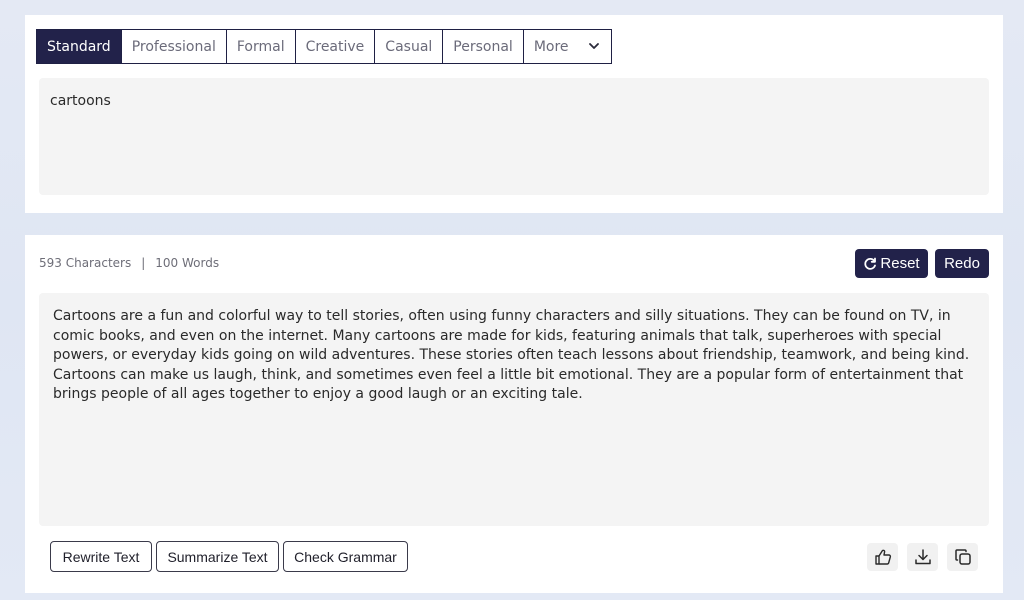  I want to click on tab-formal: Formal, so click(261, 46).